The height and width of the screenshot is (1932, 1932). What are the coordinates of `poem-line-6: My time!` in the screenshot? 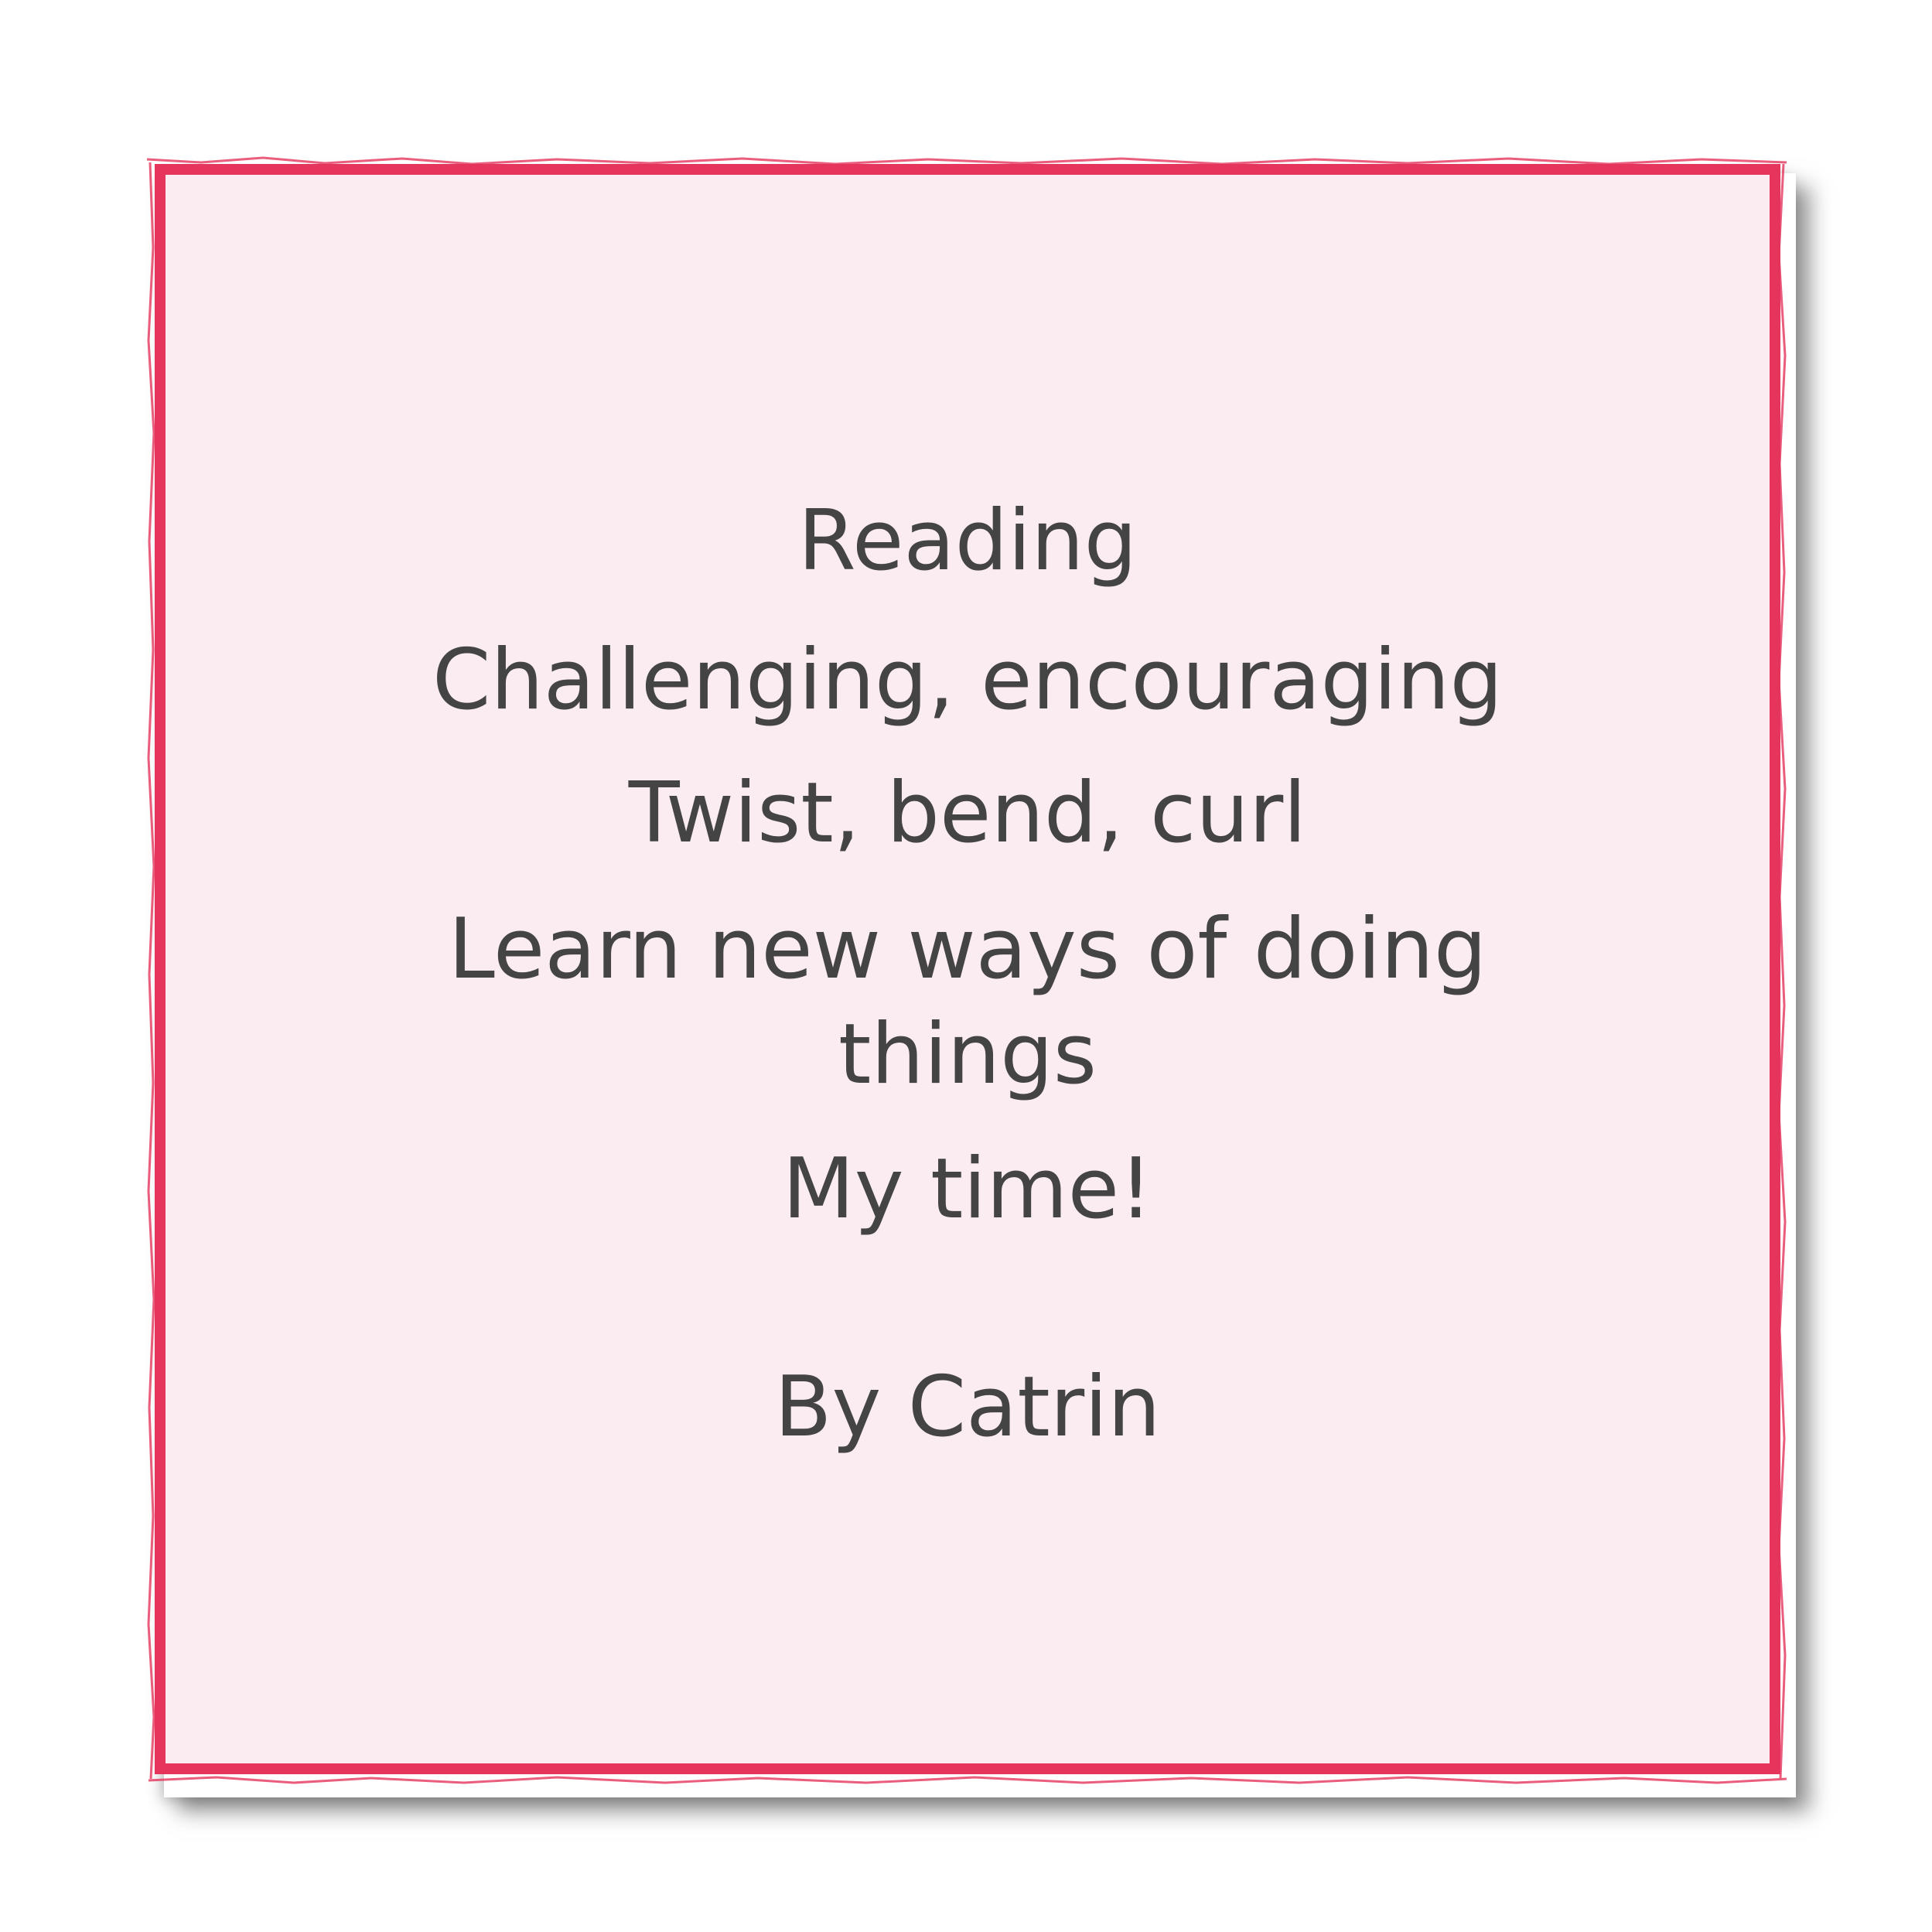 It's located at (967, 1189).